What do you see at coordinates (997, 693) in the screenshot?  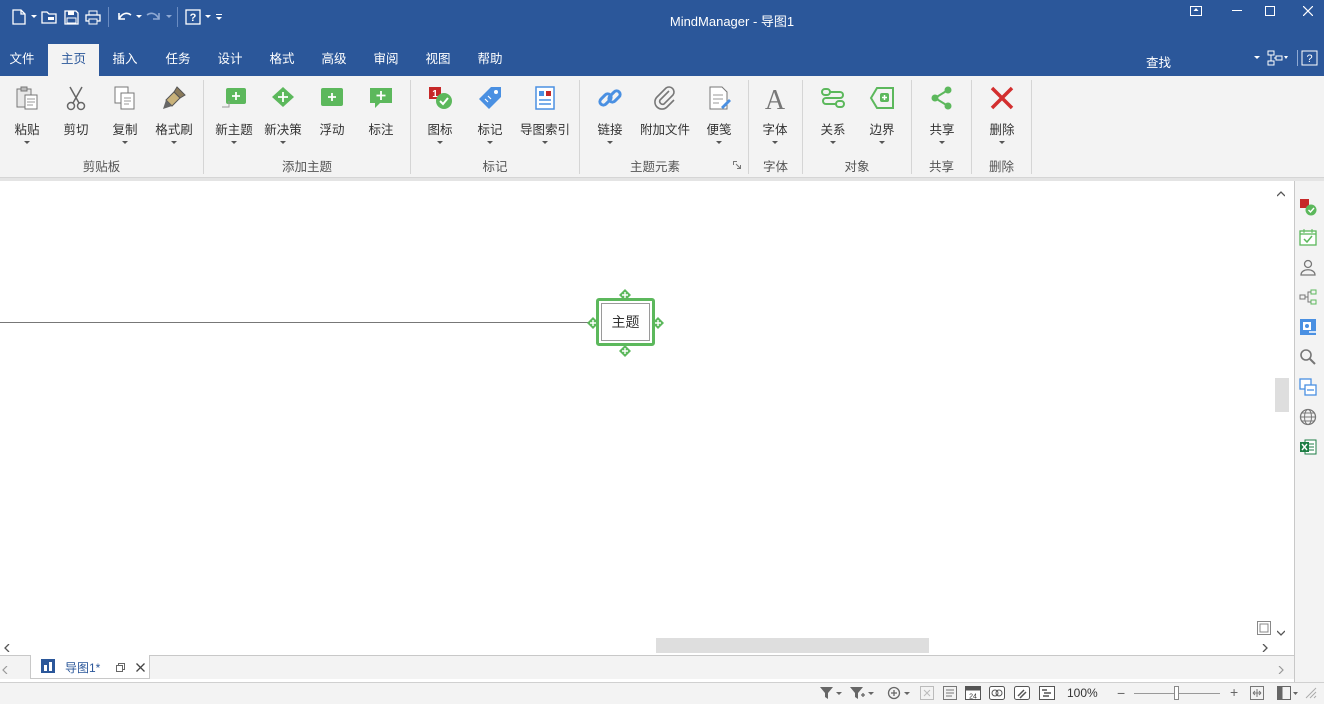 I see `link-view-icon` at bounding box center [997, 693].